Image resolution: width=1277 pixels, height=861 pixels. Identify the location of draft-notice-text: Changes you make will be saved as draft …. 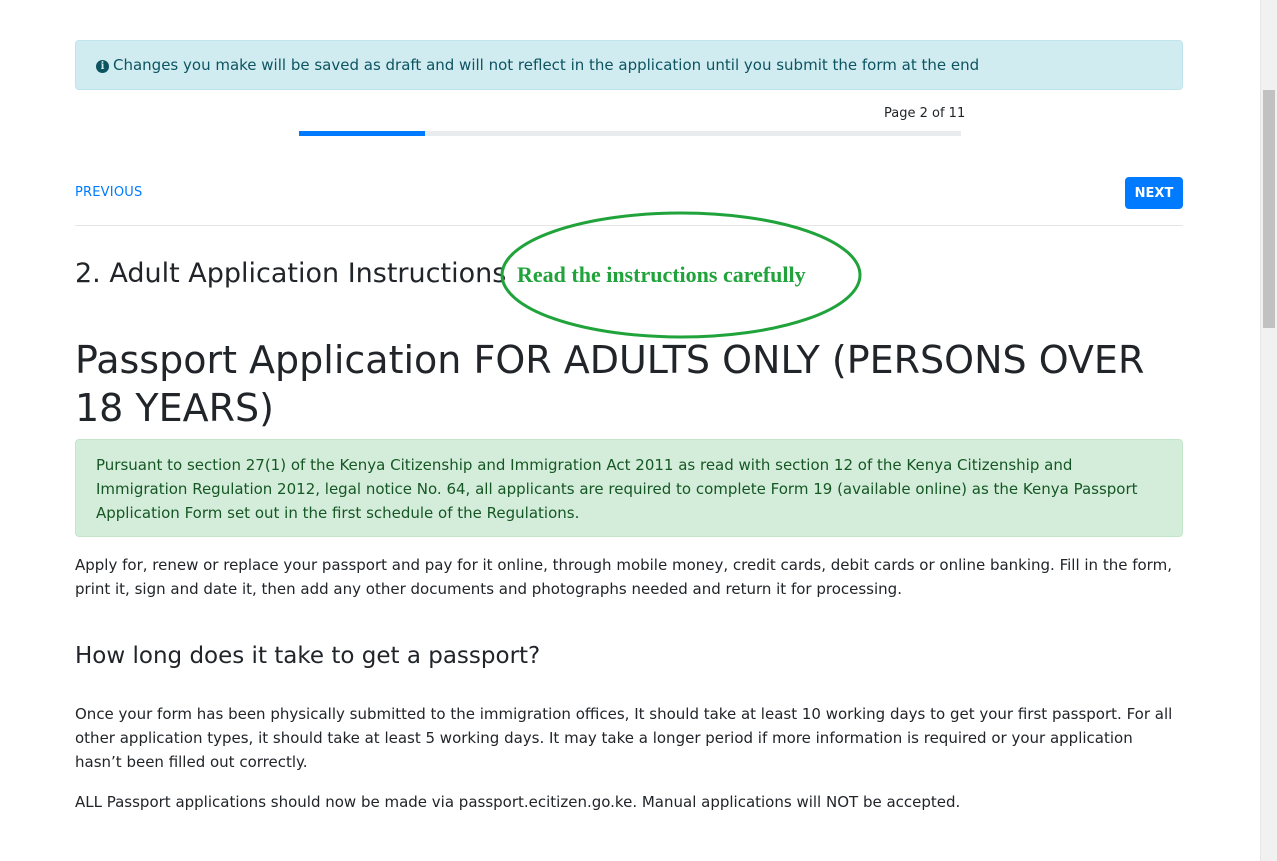
(546, 65).